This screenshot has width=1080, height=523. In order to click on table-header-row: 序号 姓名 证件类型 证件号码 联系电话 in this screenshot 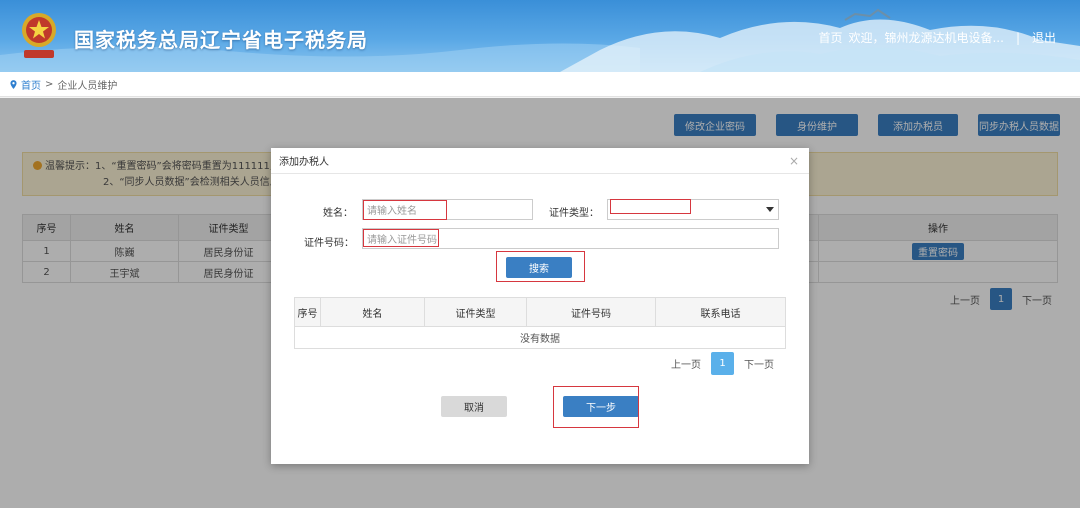, I will do `click(540, 312)`.